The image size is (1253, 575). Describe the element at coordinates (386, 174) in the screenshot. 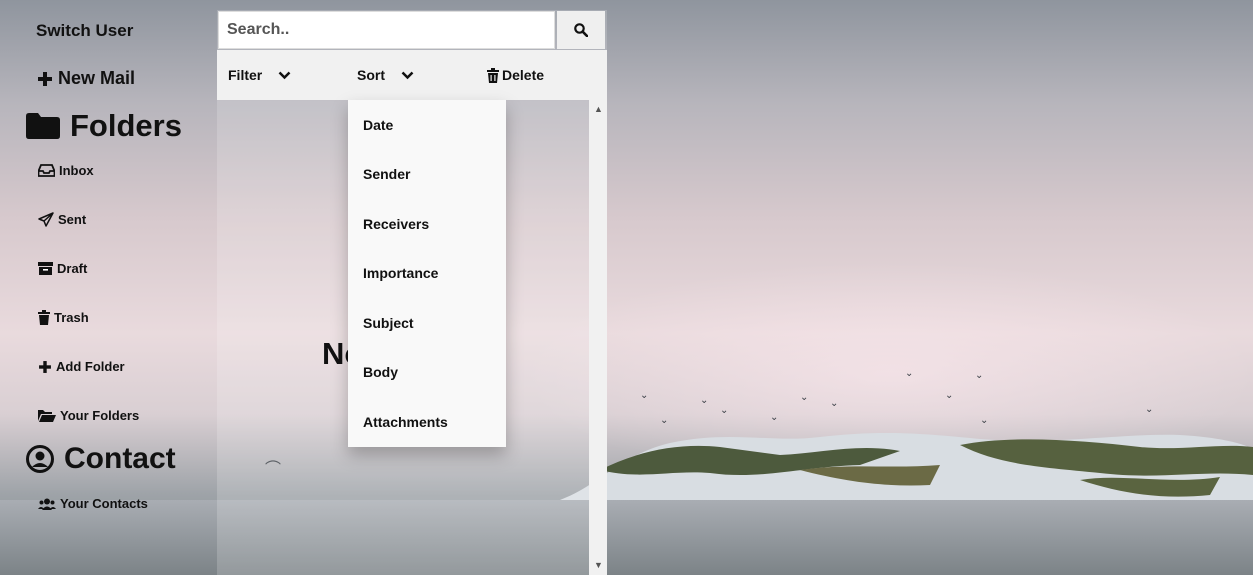

I see `sort-option-sender: Sender` at that location.